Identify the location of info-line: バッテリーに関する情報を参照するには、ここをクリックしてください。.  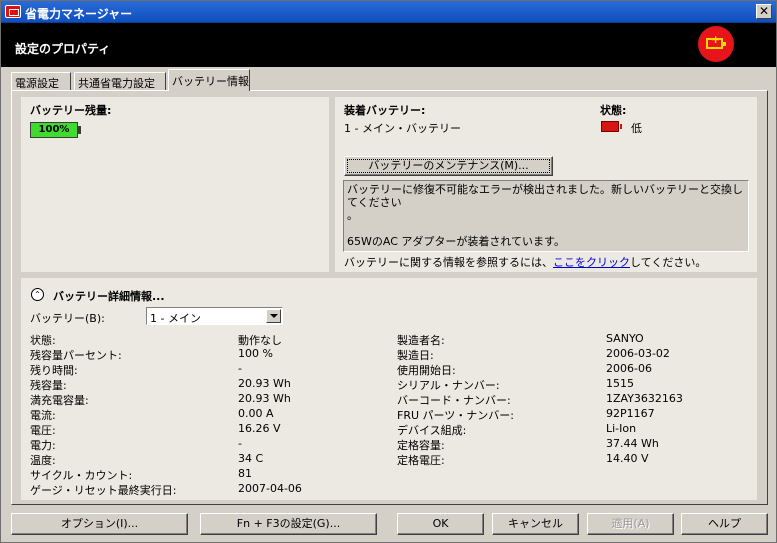
(525, 262).